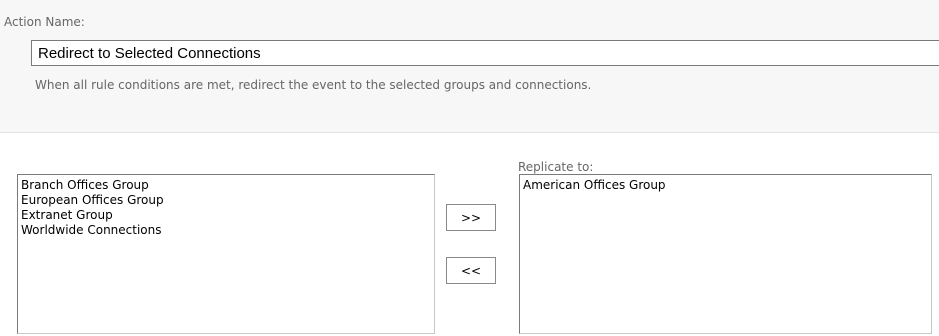 This screenshot has height=336, width=939. Describe the element at coordinates (471, 270) in the screenshot. I see `remove-from-replicate-button: <<` at that location.